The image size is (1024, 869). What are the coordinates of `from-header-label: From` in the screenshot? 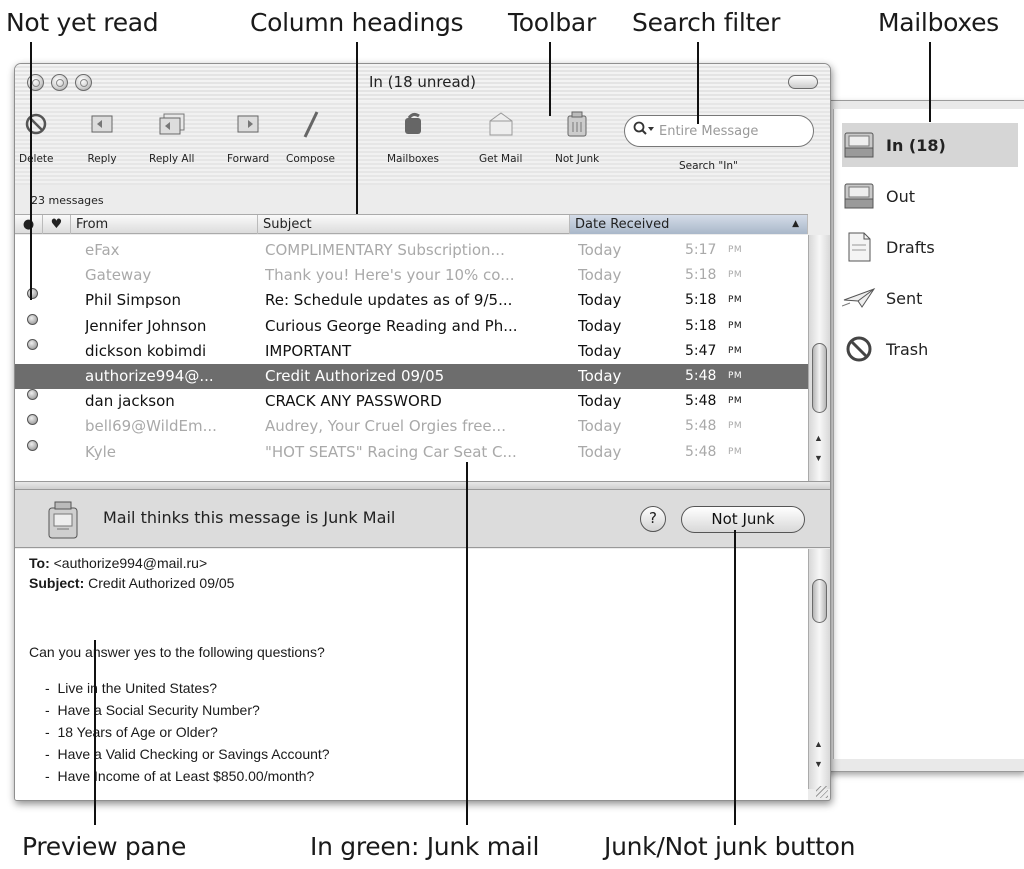 It's located at (92, 224).